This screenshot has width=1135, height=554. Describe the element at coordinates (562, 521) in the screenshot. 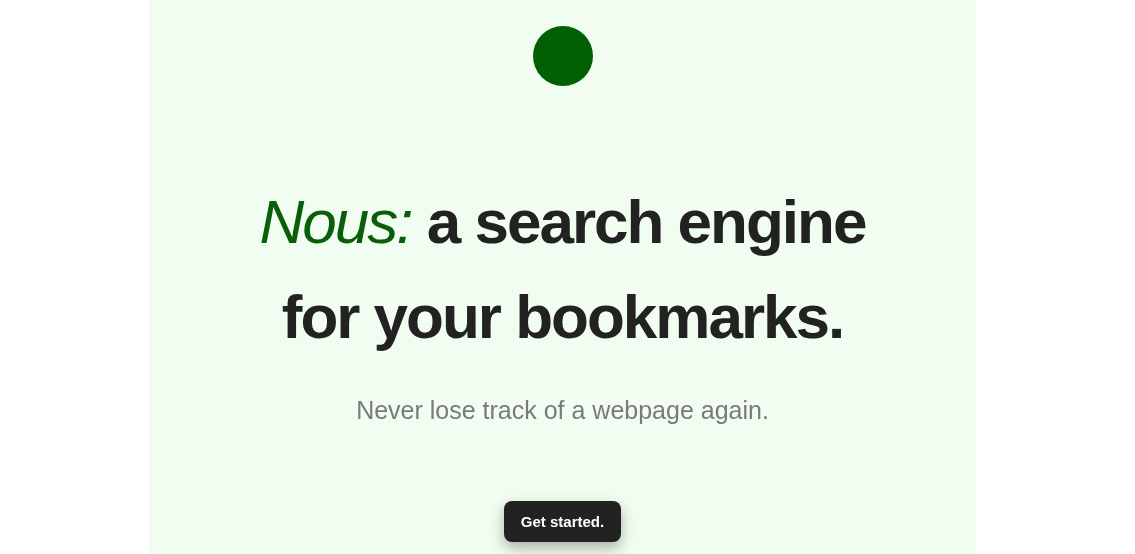

I see `get-started-button: Get started.` at that location.